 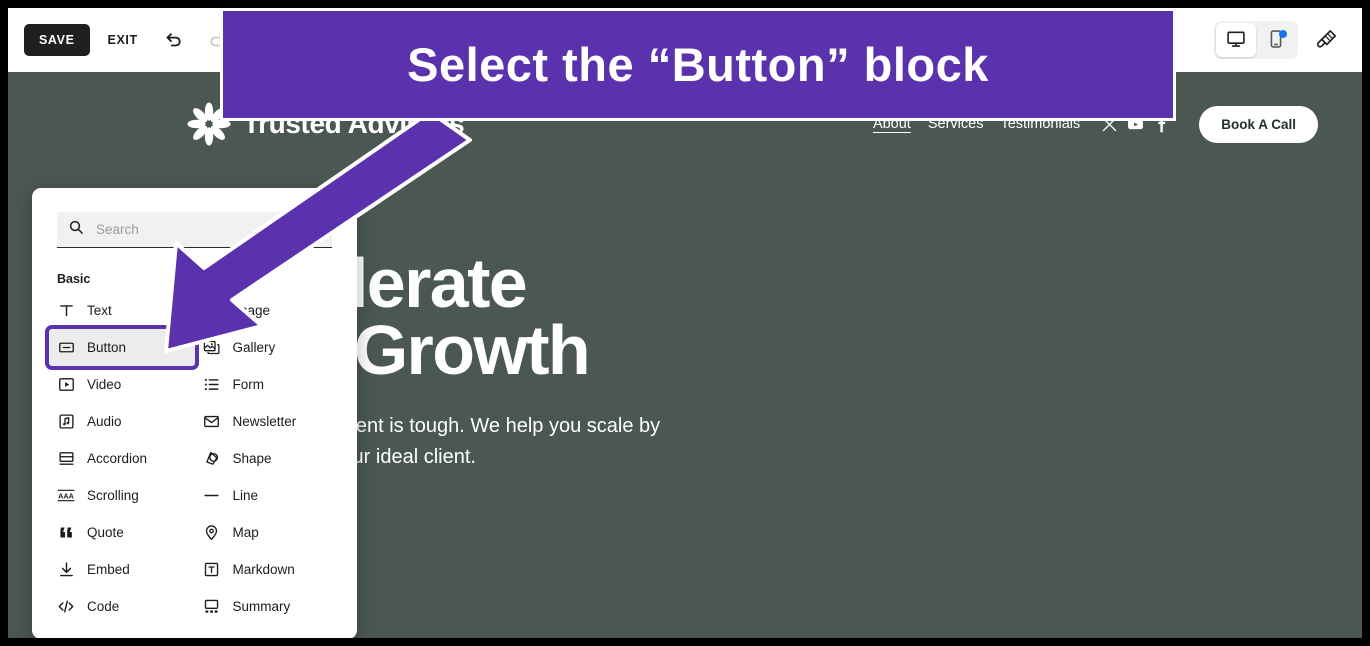 What do you see at coordinates (105, 532) in the screenshot?
I see `block-label: Quote` at bounding box center [105, 532].